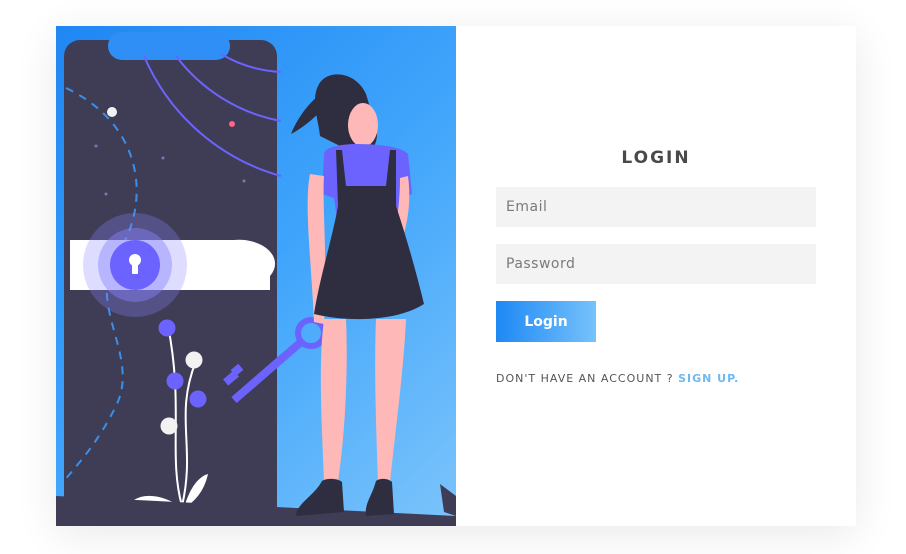  Describe the element at coordinates (587, 378) in the screenshot. I see `signup-prompt-text: DON'T HAVE AN ACCOUNT ?` at that location.